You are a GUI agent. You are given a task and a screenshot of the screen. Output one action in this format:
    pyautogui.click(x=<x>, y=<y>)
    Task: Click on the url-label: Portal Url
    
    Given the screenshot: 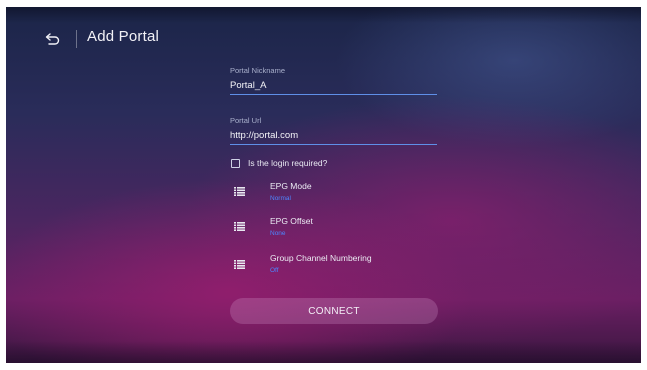 What is the action you would take?
    pyautogui.click(x=246, y=120)
    